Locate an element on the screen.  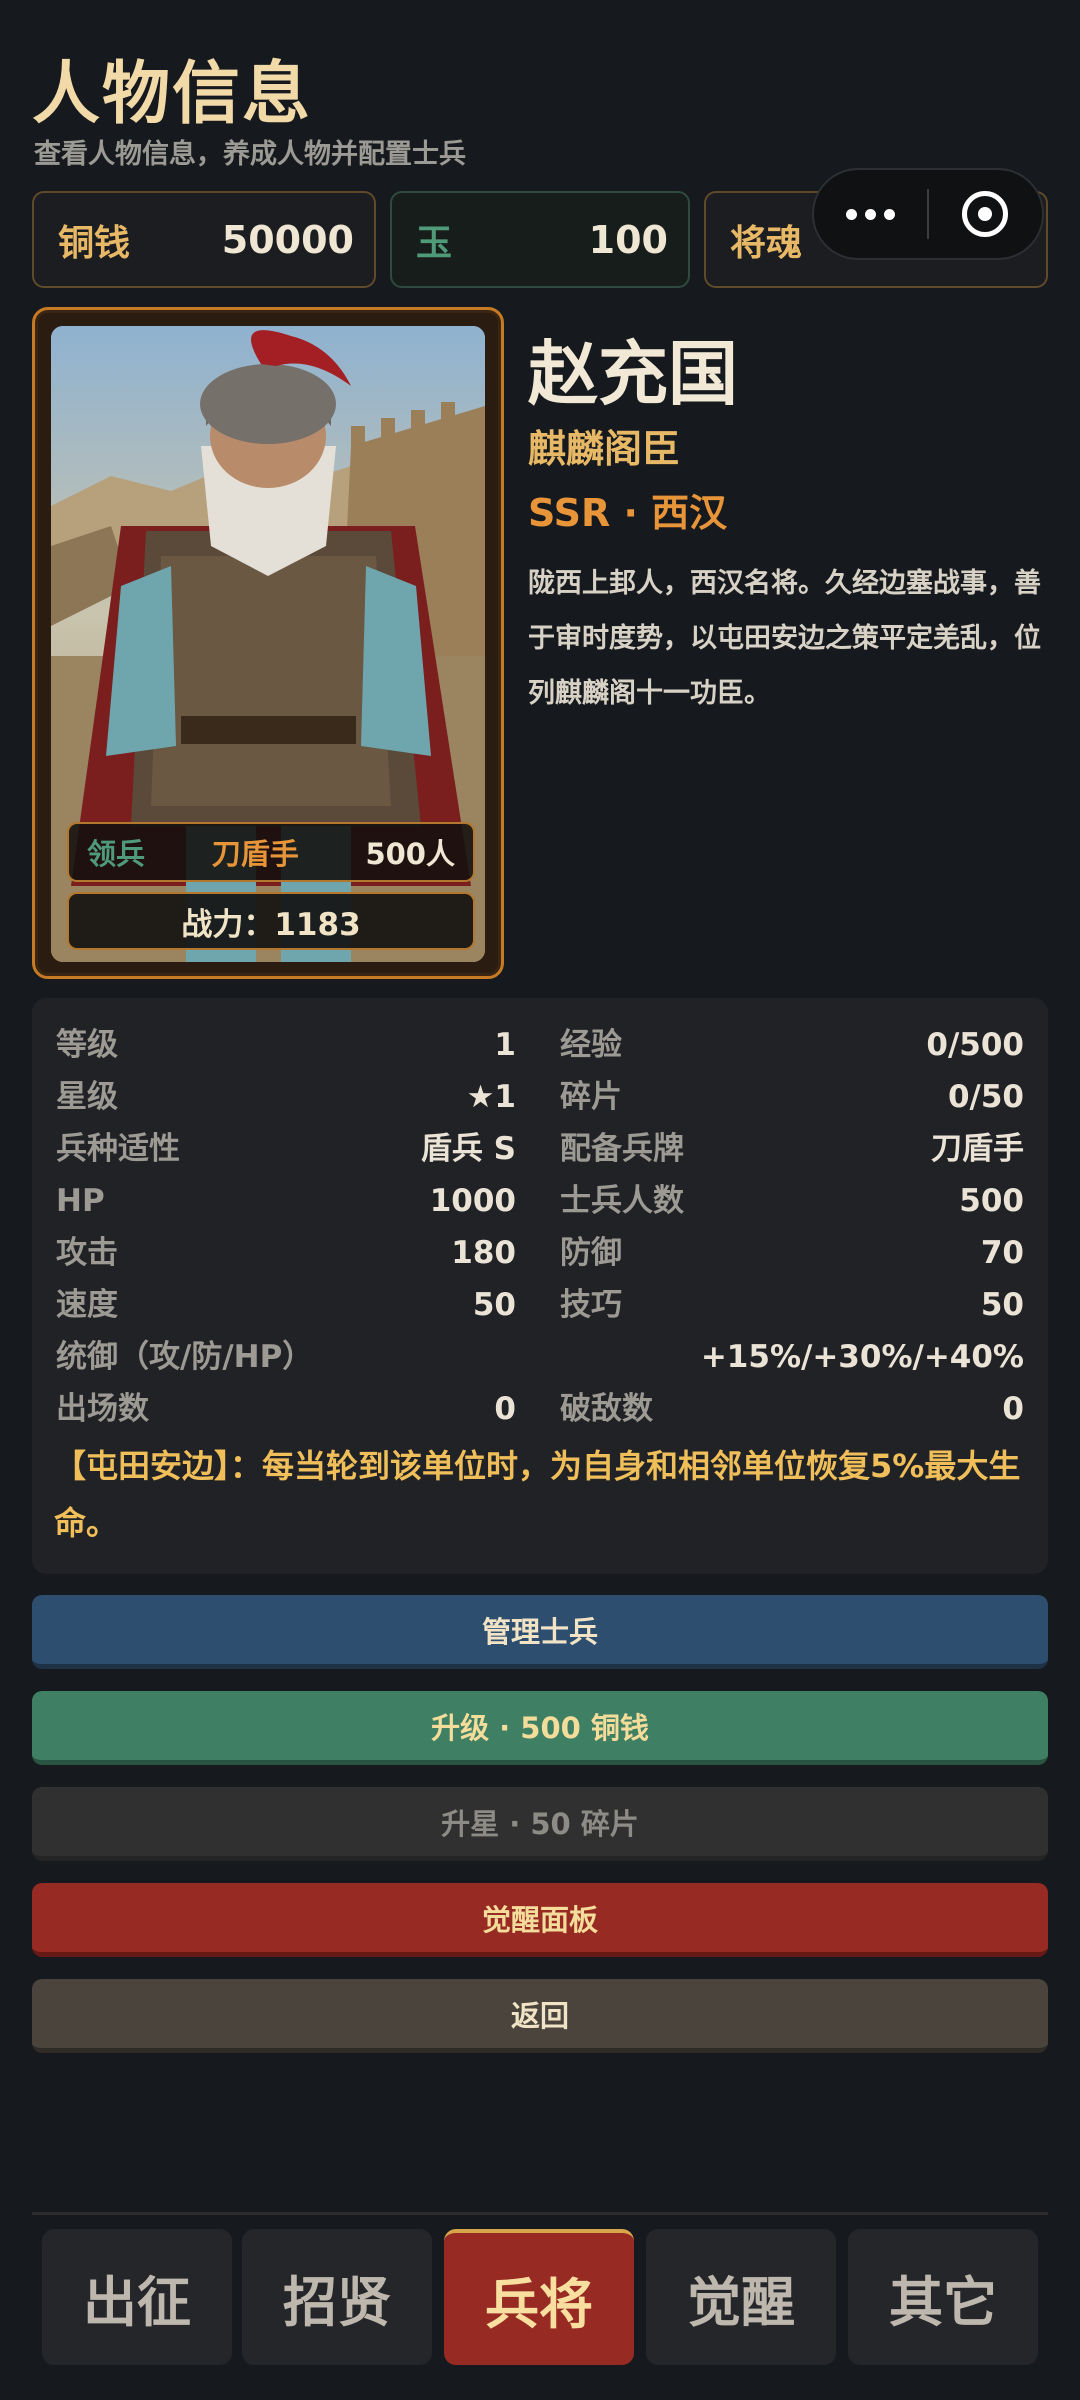
stat-value: 1000 is located at coordinates (472, 1201).